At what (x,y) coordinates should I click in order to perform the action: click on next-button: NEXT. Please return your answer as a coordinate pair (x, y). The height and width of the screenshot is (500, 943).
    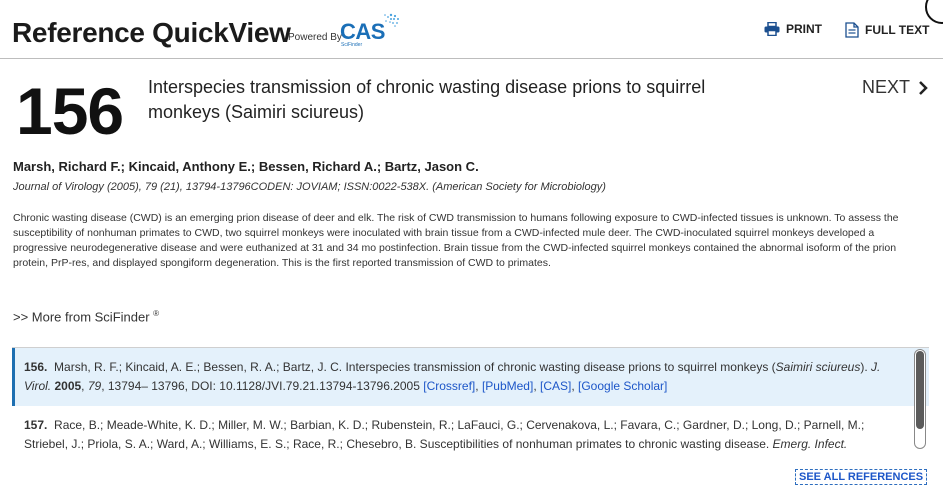
    Looking at the image, I should click on (895, 87).